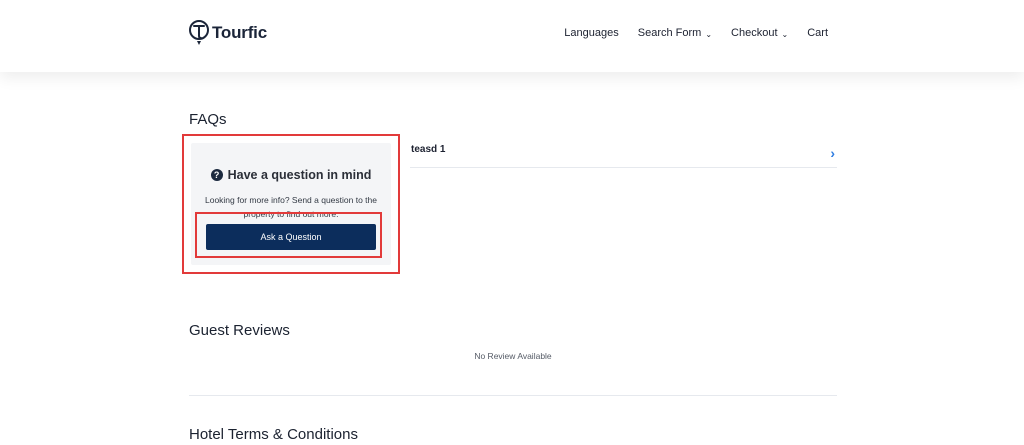  Describe the element at coordinates (754, 33) in the screenshot. I see `nav-item-label: Checkout` at that location.